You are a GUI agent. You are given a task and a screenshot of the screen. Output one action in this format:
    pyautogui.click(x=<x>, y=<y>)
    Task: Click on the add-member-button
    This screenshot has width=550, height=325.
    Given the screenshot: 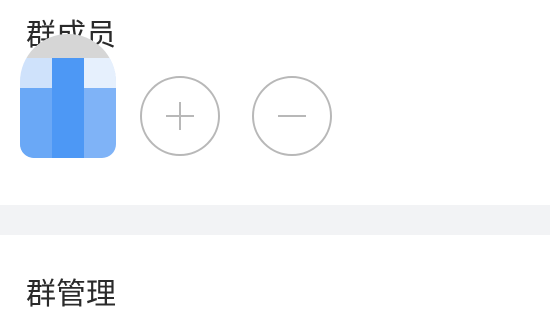 What is the action you would take?
    pyautogui.click(x=180, y=116)
    